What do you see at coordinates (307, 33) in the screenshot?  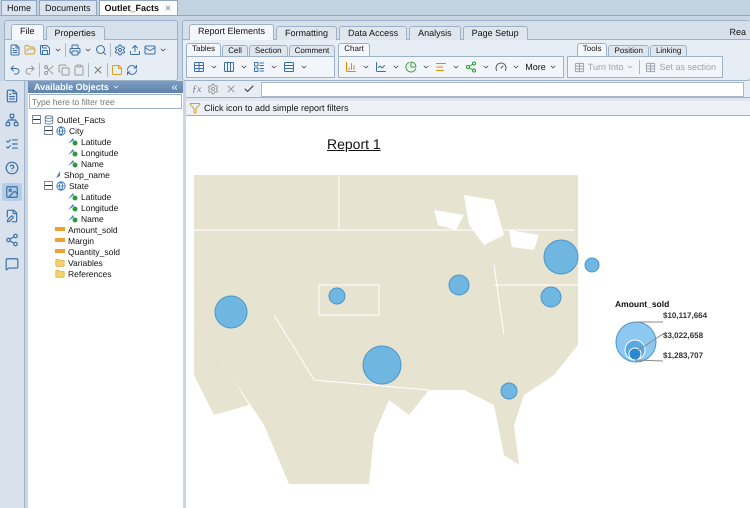 I see `tab: Formatting` at bounding box center [307, 33].